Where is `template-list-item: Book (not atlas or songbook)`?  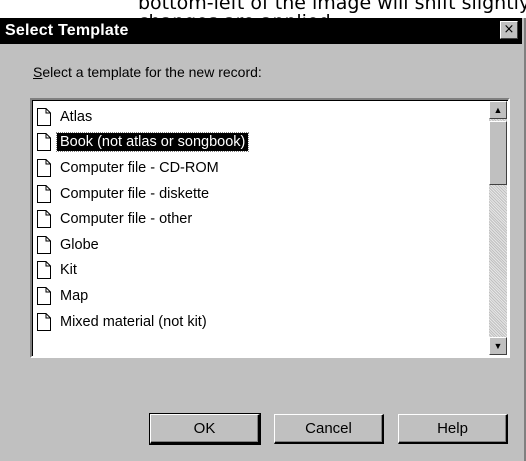
template-list-item: Book (not atlas or songbook) is located at coordinates (261, 143).